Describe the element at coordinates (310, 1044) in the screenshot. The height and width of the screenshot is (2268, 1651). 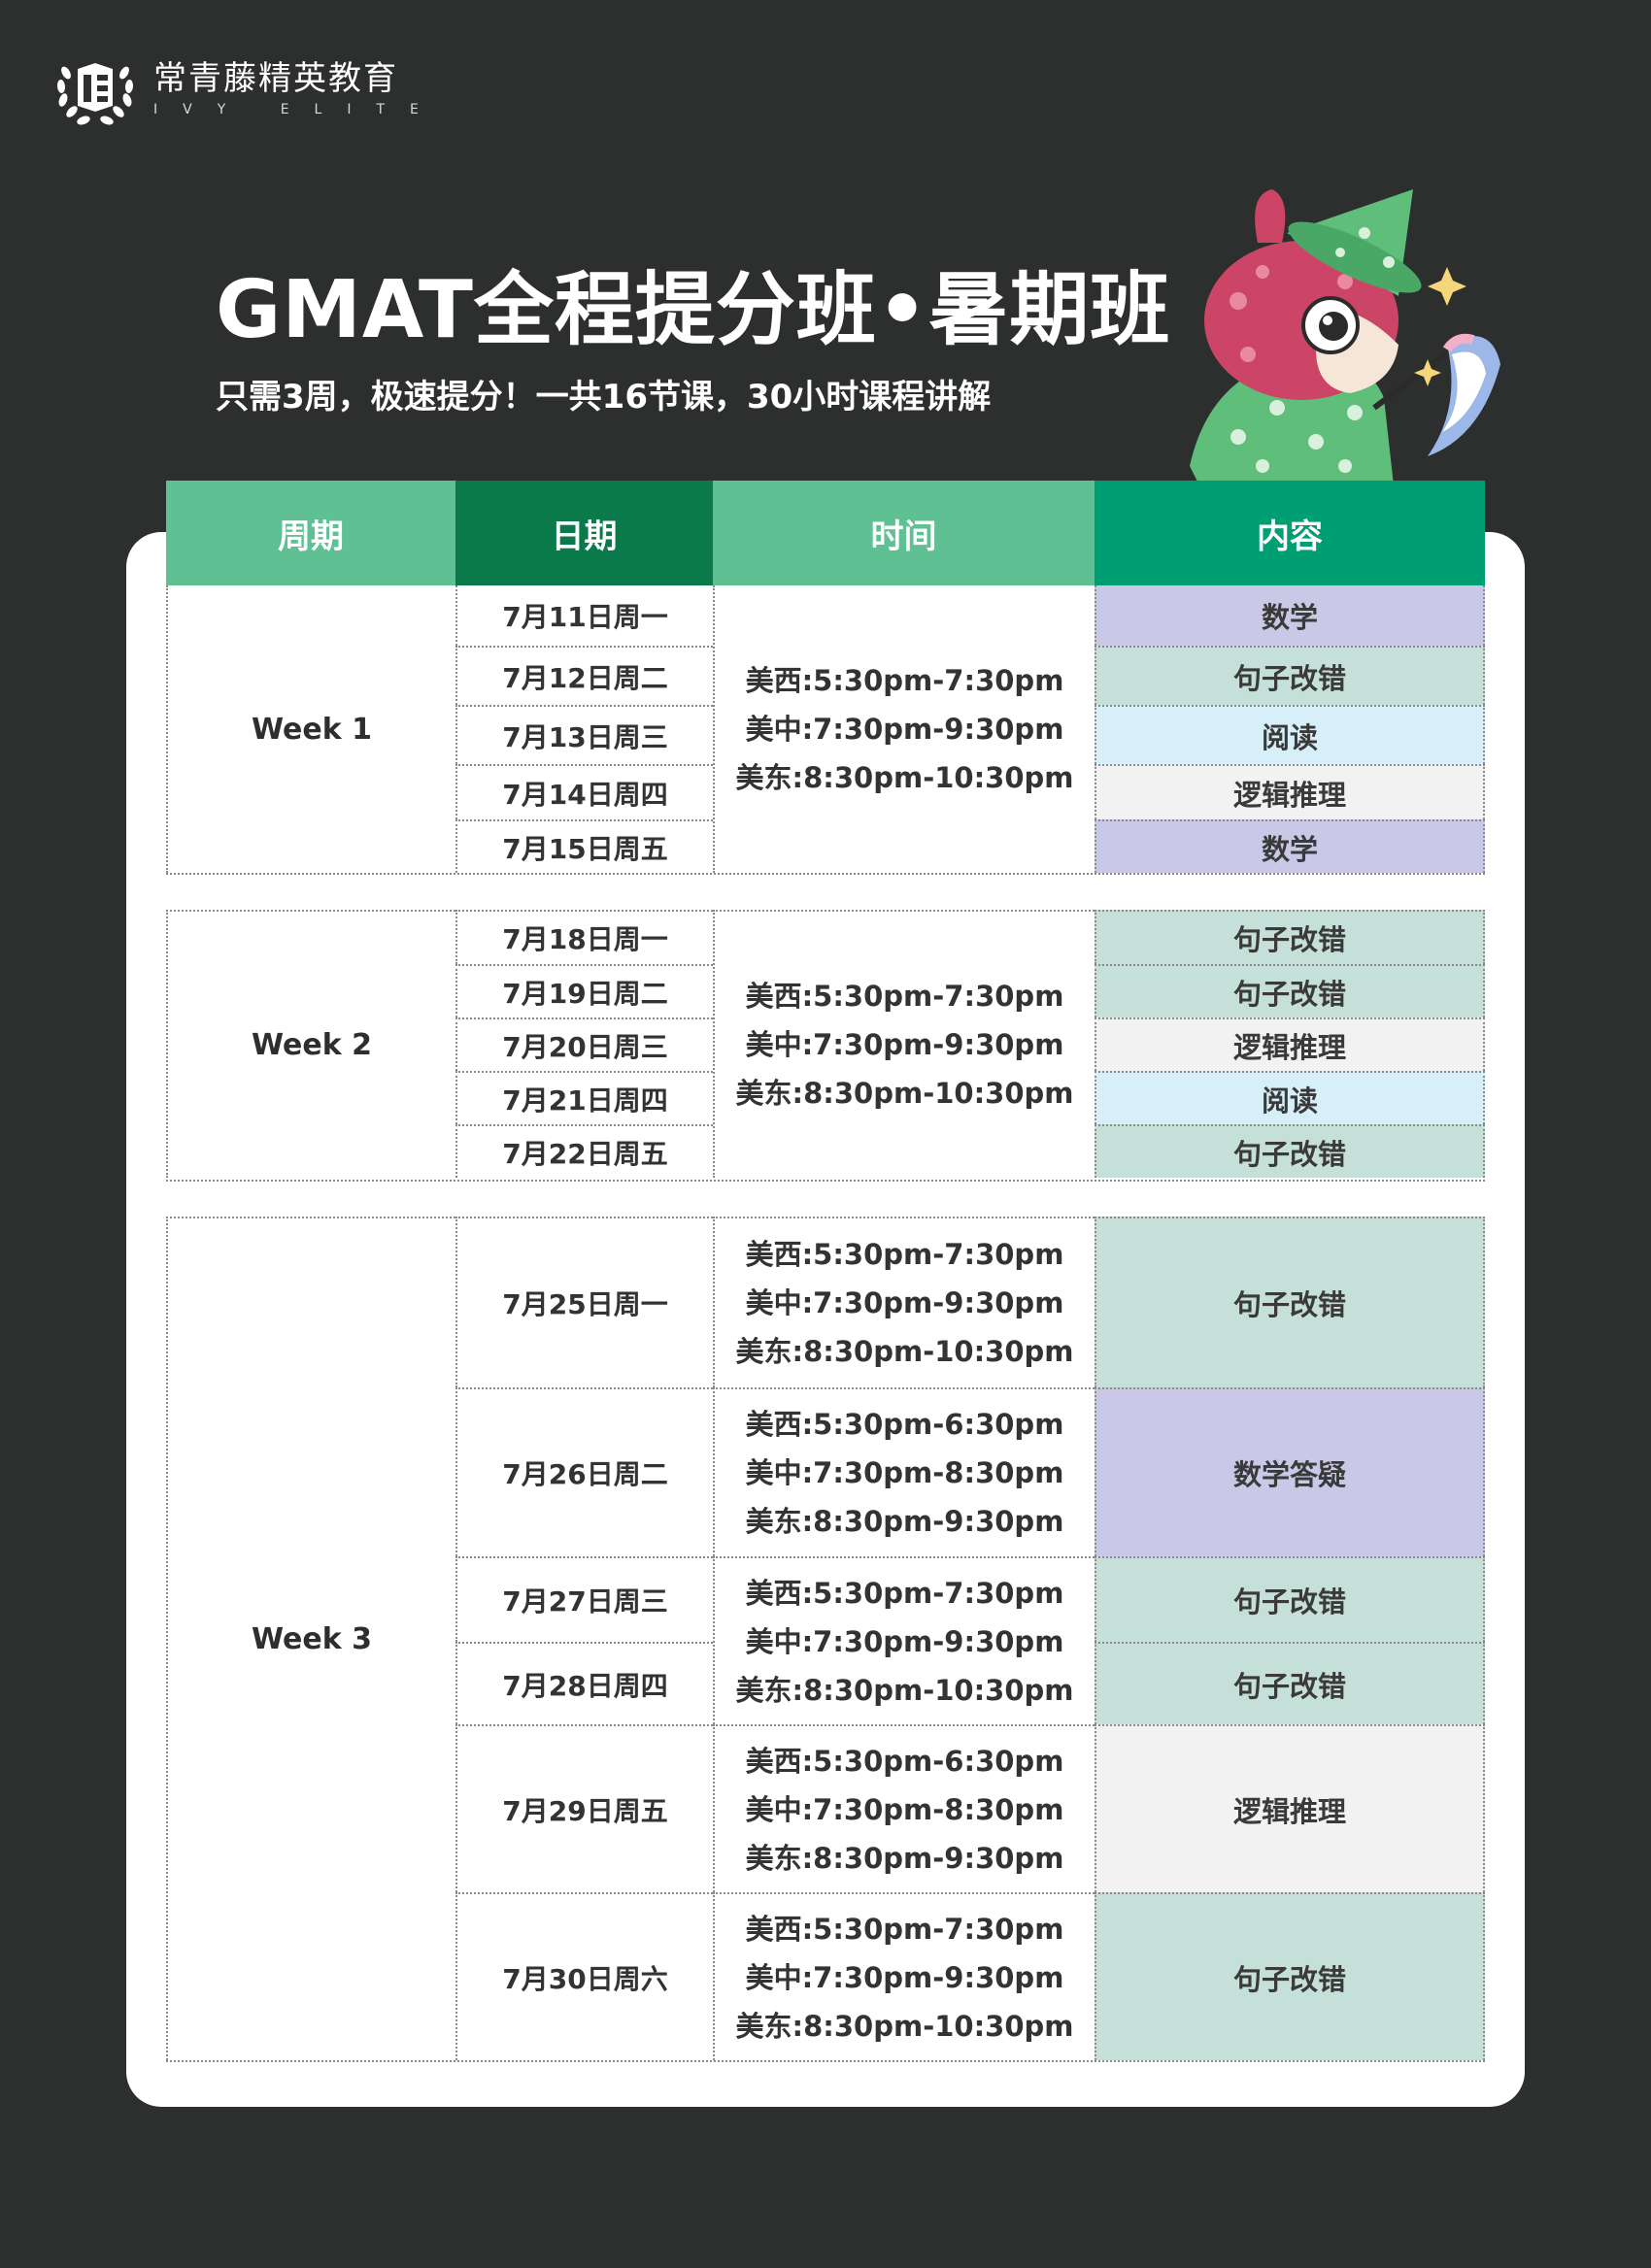
I see `week-label: Week 2` at that location.